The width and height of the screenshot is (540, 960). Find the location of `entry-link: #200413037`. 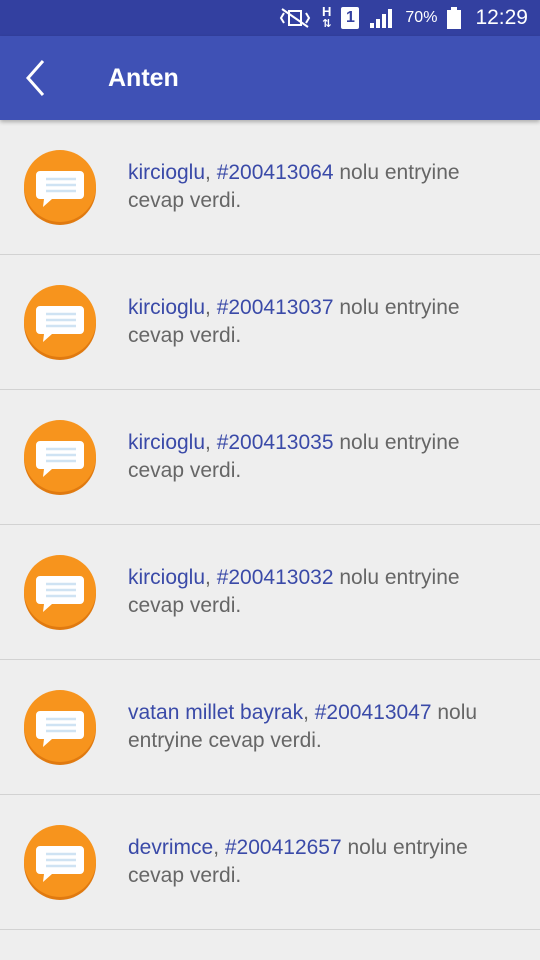

entry-link: #200413037 is located at coordinates (275, 307).